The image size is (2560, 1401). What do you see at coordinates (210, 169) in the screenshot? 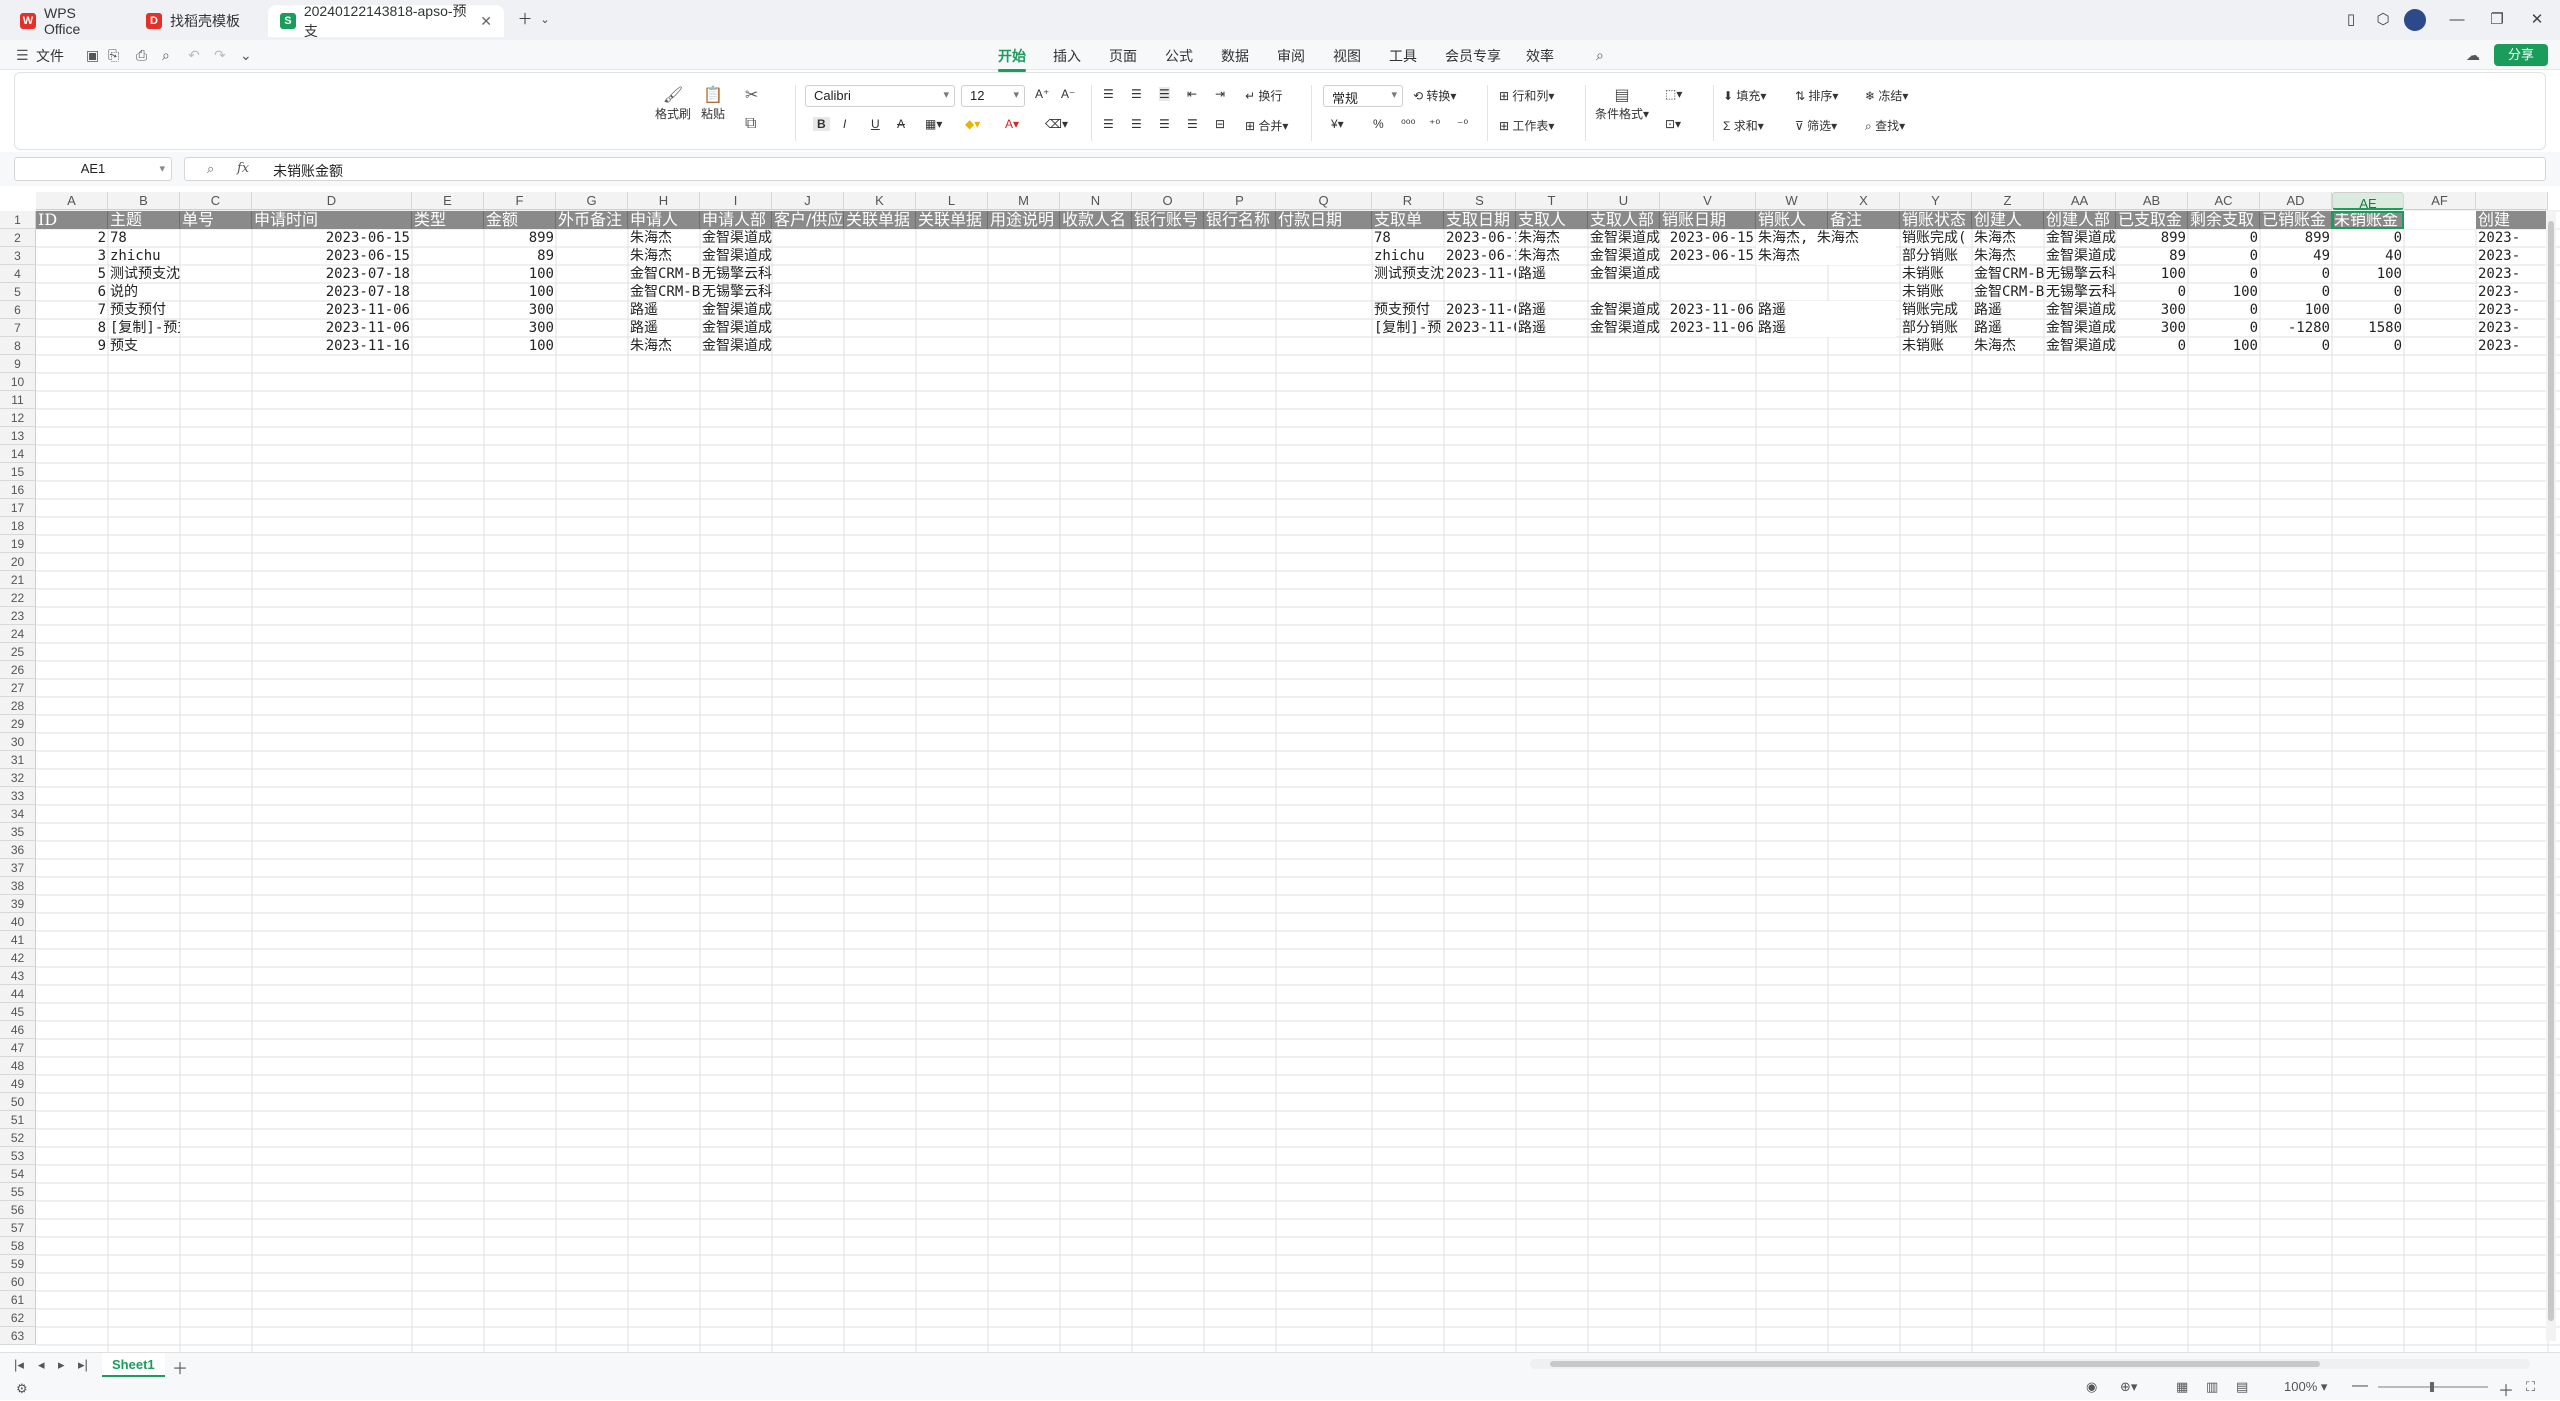
I see `zoom-formula-icon: ⌕` at bounding box center [210, 169].